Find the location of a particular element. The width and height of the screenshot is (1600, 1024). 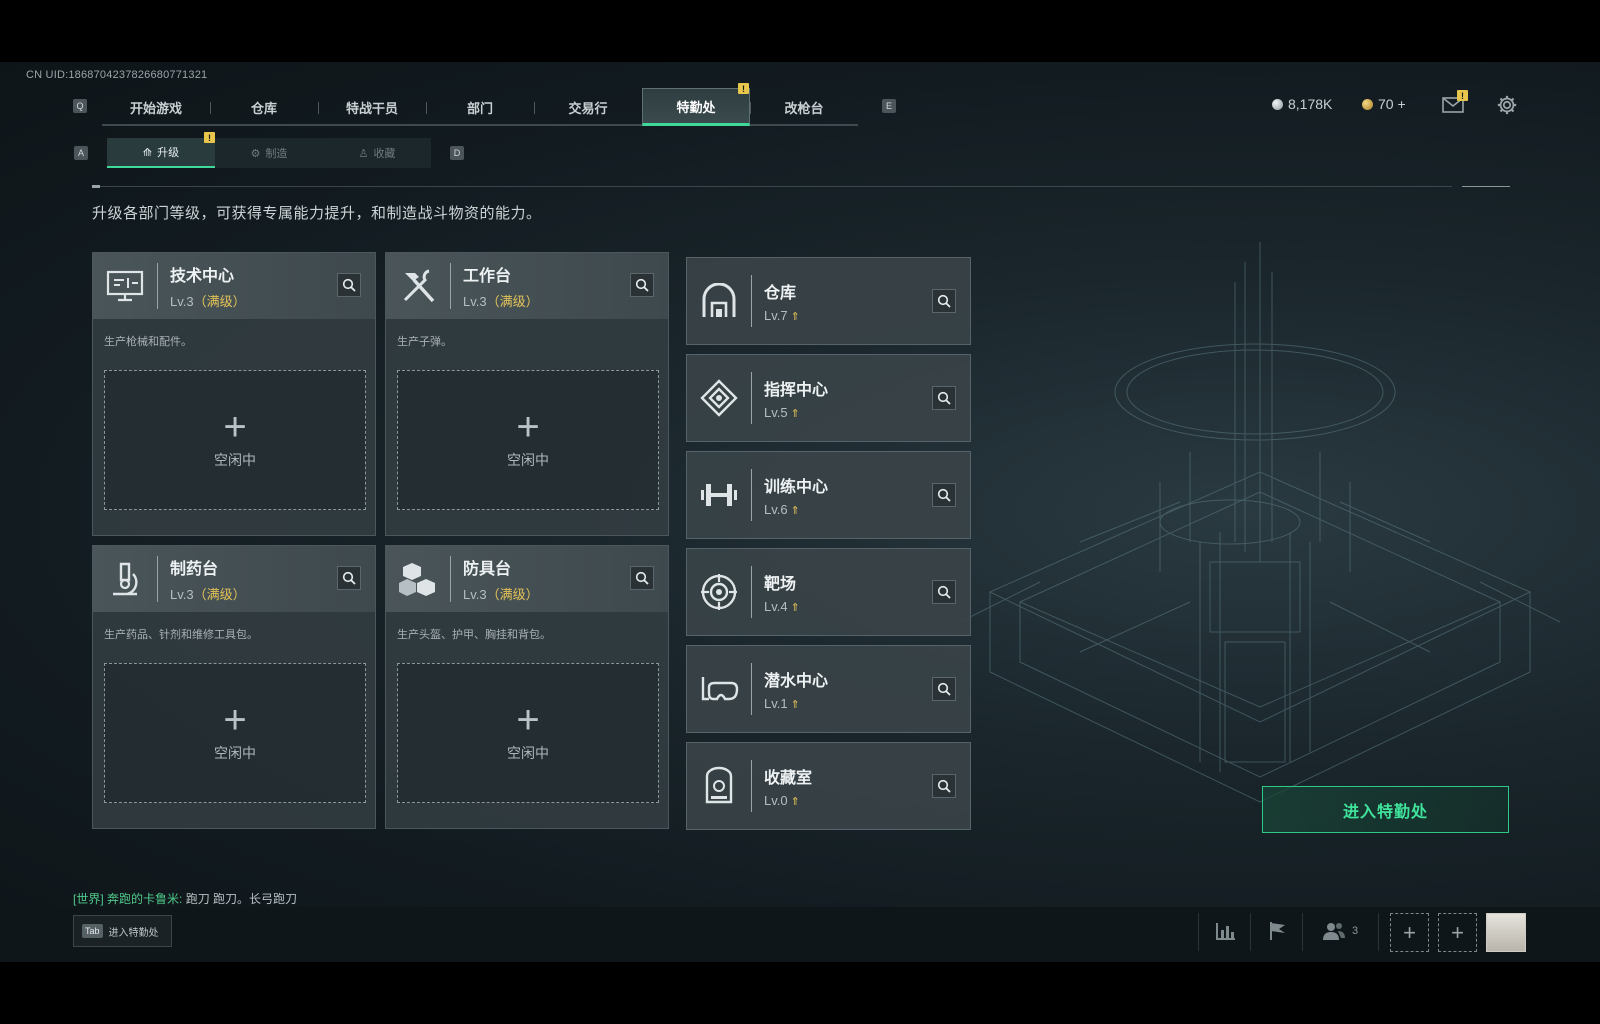

subtab-upgrade: ⟰ 升级 ! is located at coordinates (161, 150).